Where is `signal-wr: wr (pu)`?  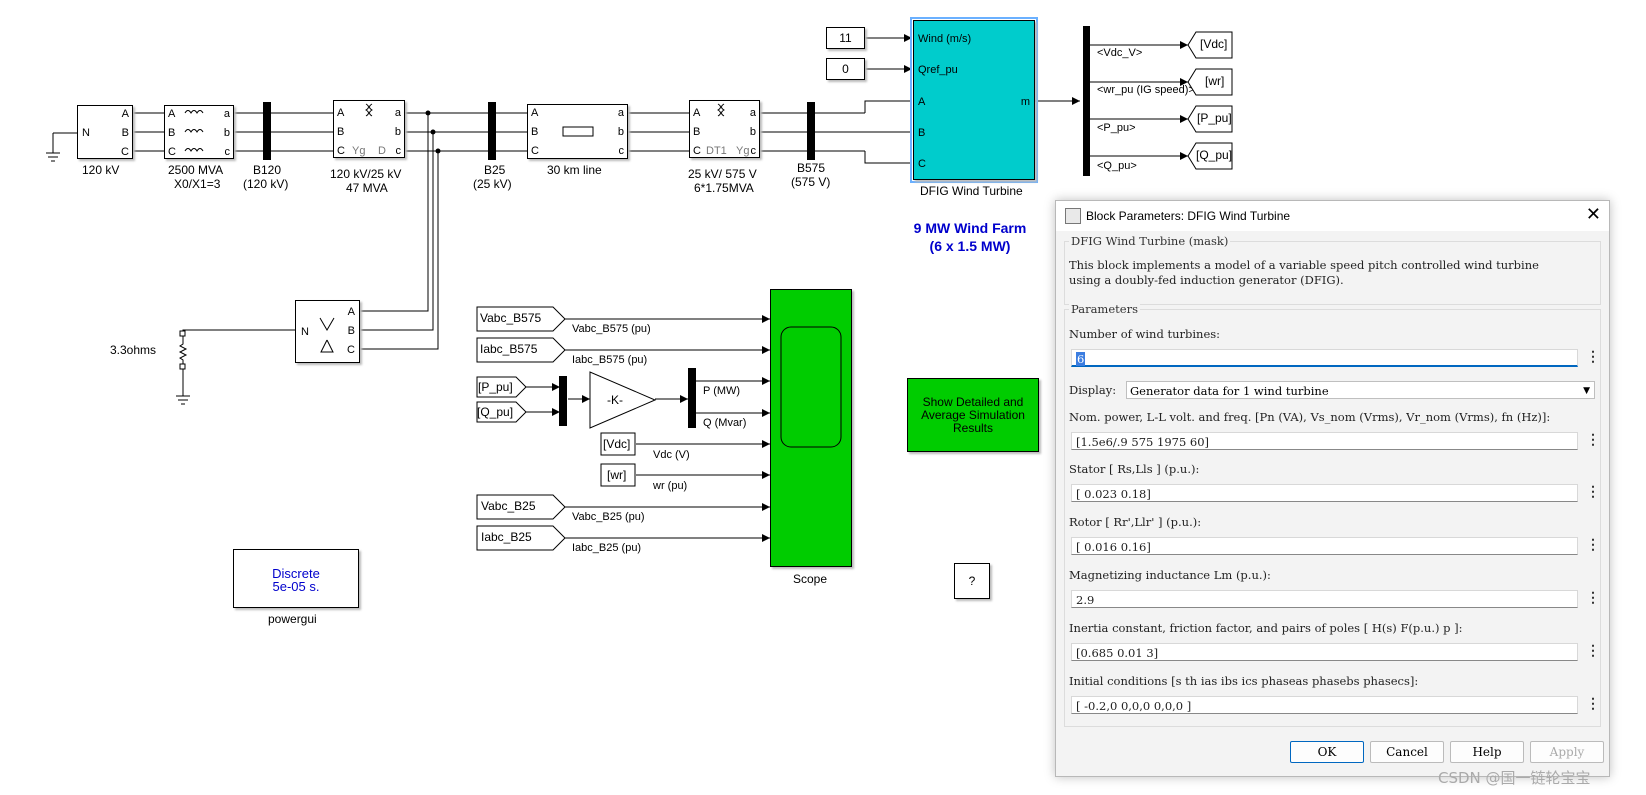
signal-wr: wr (pu) is located at coordinates (670, 486).